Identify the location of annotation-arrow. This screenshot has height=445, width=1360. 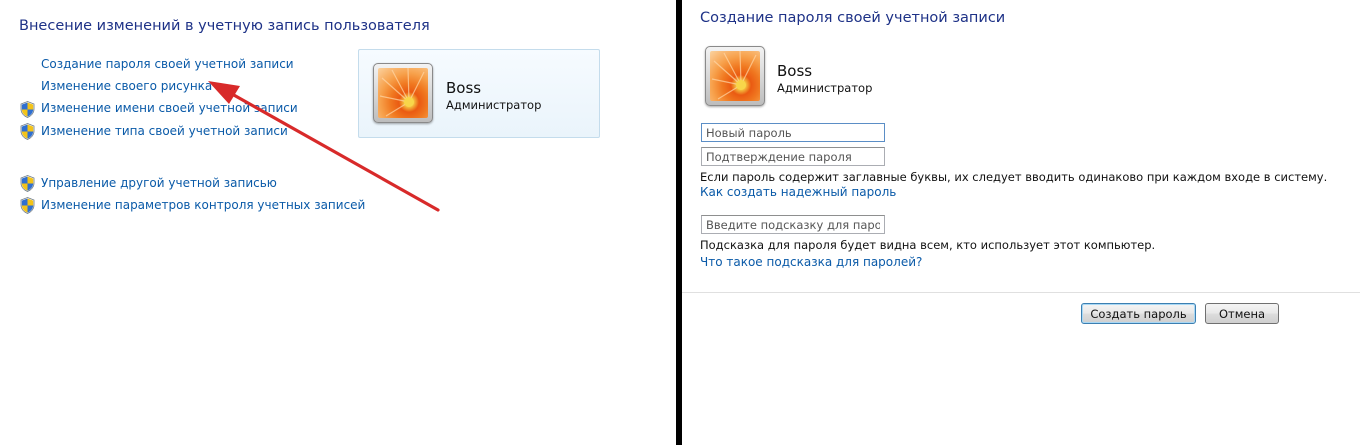
(324, 146).